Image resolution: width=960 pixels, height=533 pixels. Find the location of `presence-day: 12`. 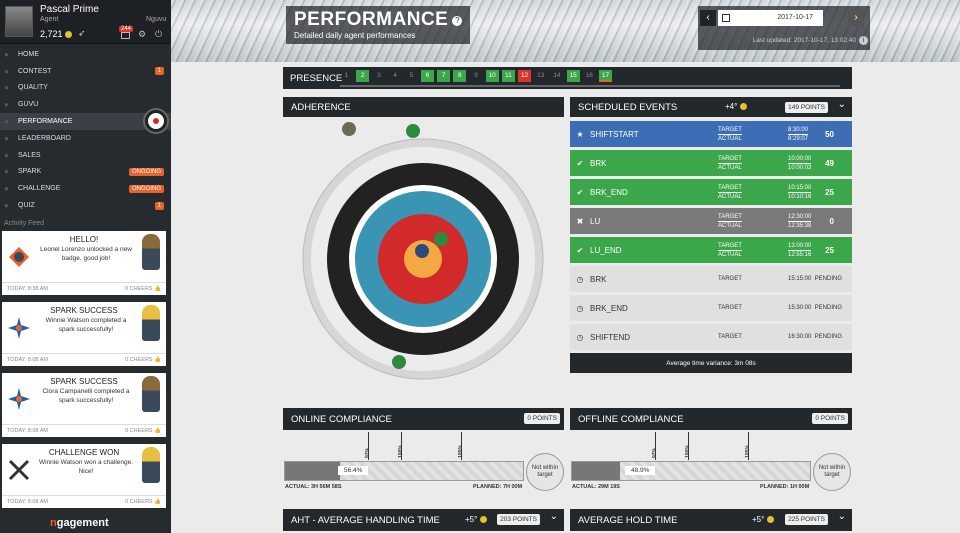

presence-day: 12 is located at coordinates (525, 76).